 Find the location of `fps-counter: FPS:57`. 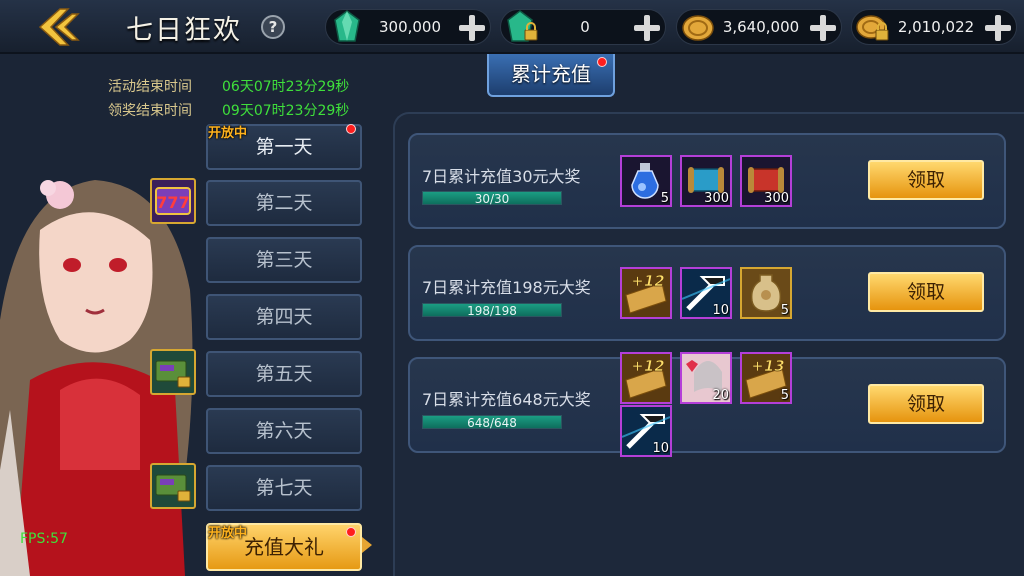

fps-counter: FPS:57 is located at coordinates (44, 539).